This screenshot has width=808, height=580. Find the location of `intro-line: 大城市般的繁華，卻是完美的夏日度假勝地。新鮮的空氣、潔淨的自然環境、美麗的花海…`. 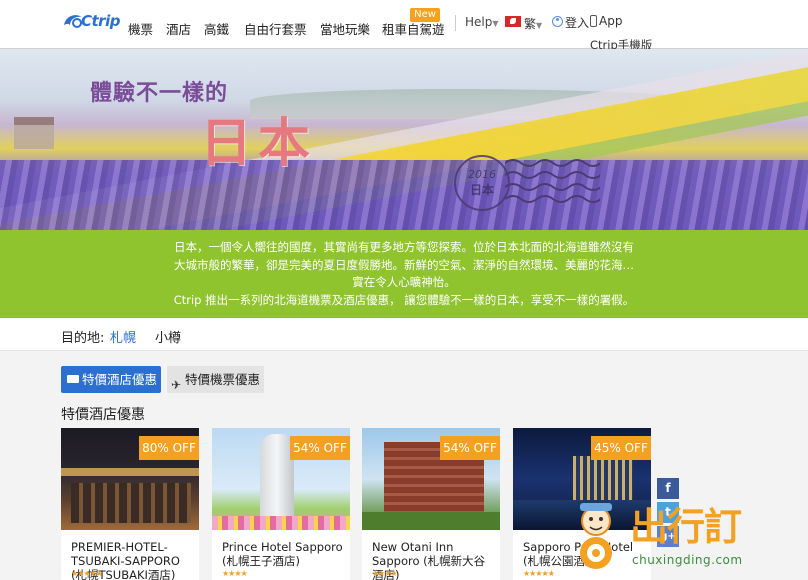

intro-line: 大城市般的繁華，卻是完美的夏日度假勝地。新鮮的空氣、潔淨的自然環境、美麗的花海… is located at coordinates (404, 264).